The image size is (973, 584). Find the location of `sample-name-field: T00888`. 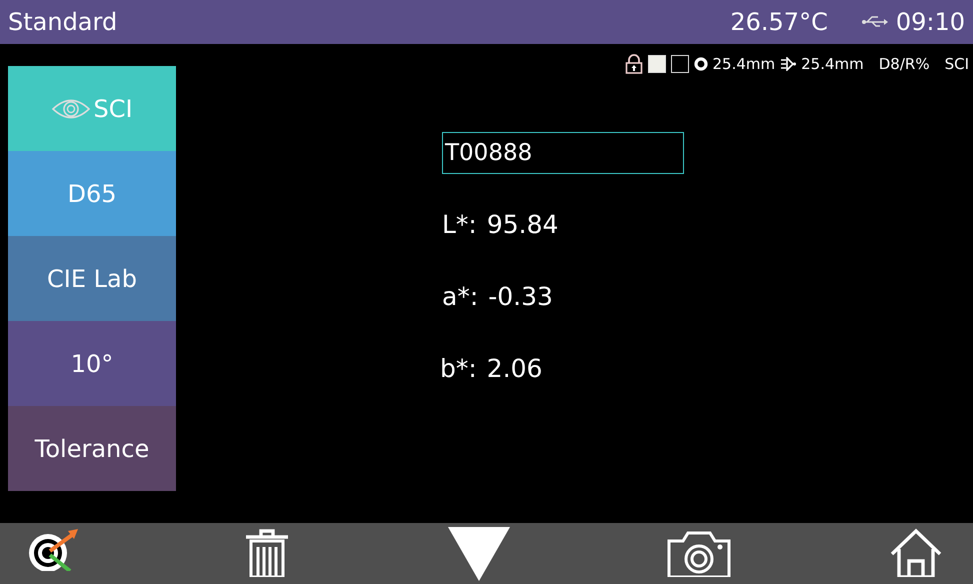

sample-name-field: T00888 is located at coordinates (563, 153).